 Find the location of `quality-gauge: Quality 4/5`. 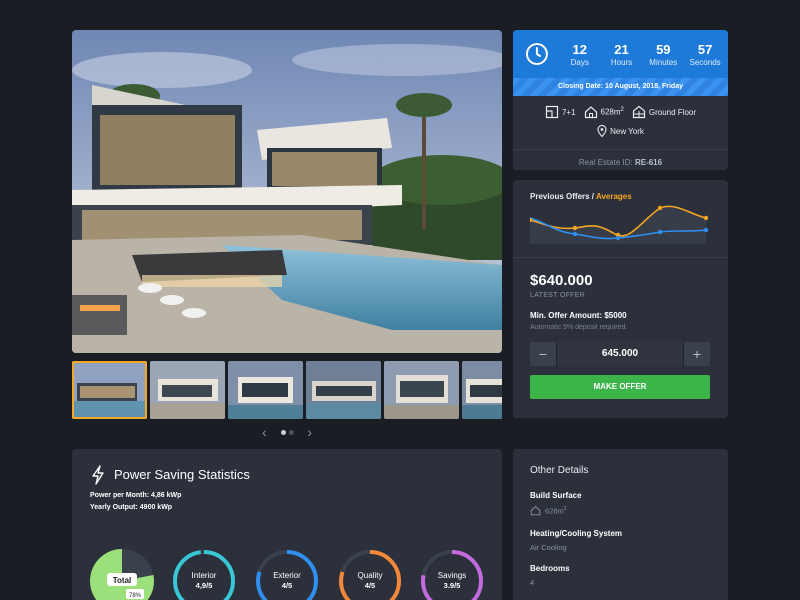

quality-gauge: Quality 4/5 is located at coordinates (370, 575).